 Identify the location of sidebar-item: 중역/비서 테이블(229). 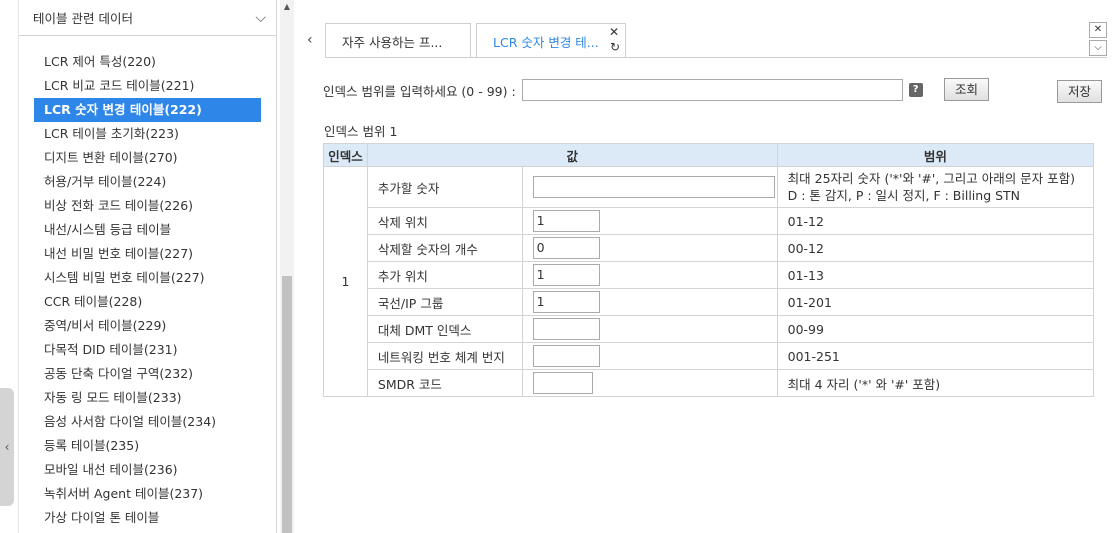
(147, 326).